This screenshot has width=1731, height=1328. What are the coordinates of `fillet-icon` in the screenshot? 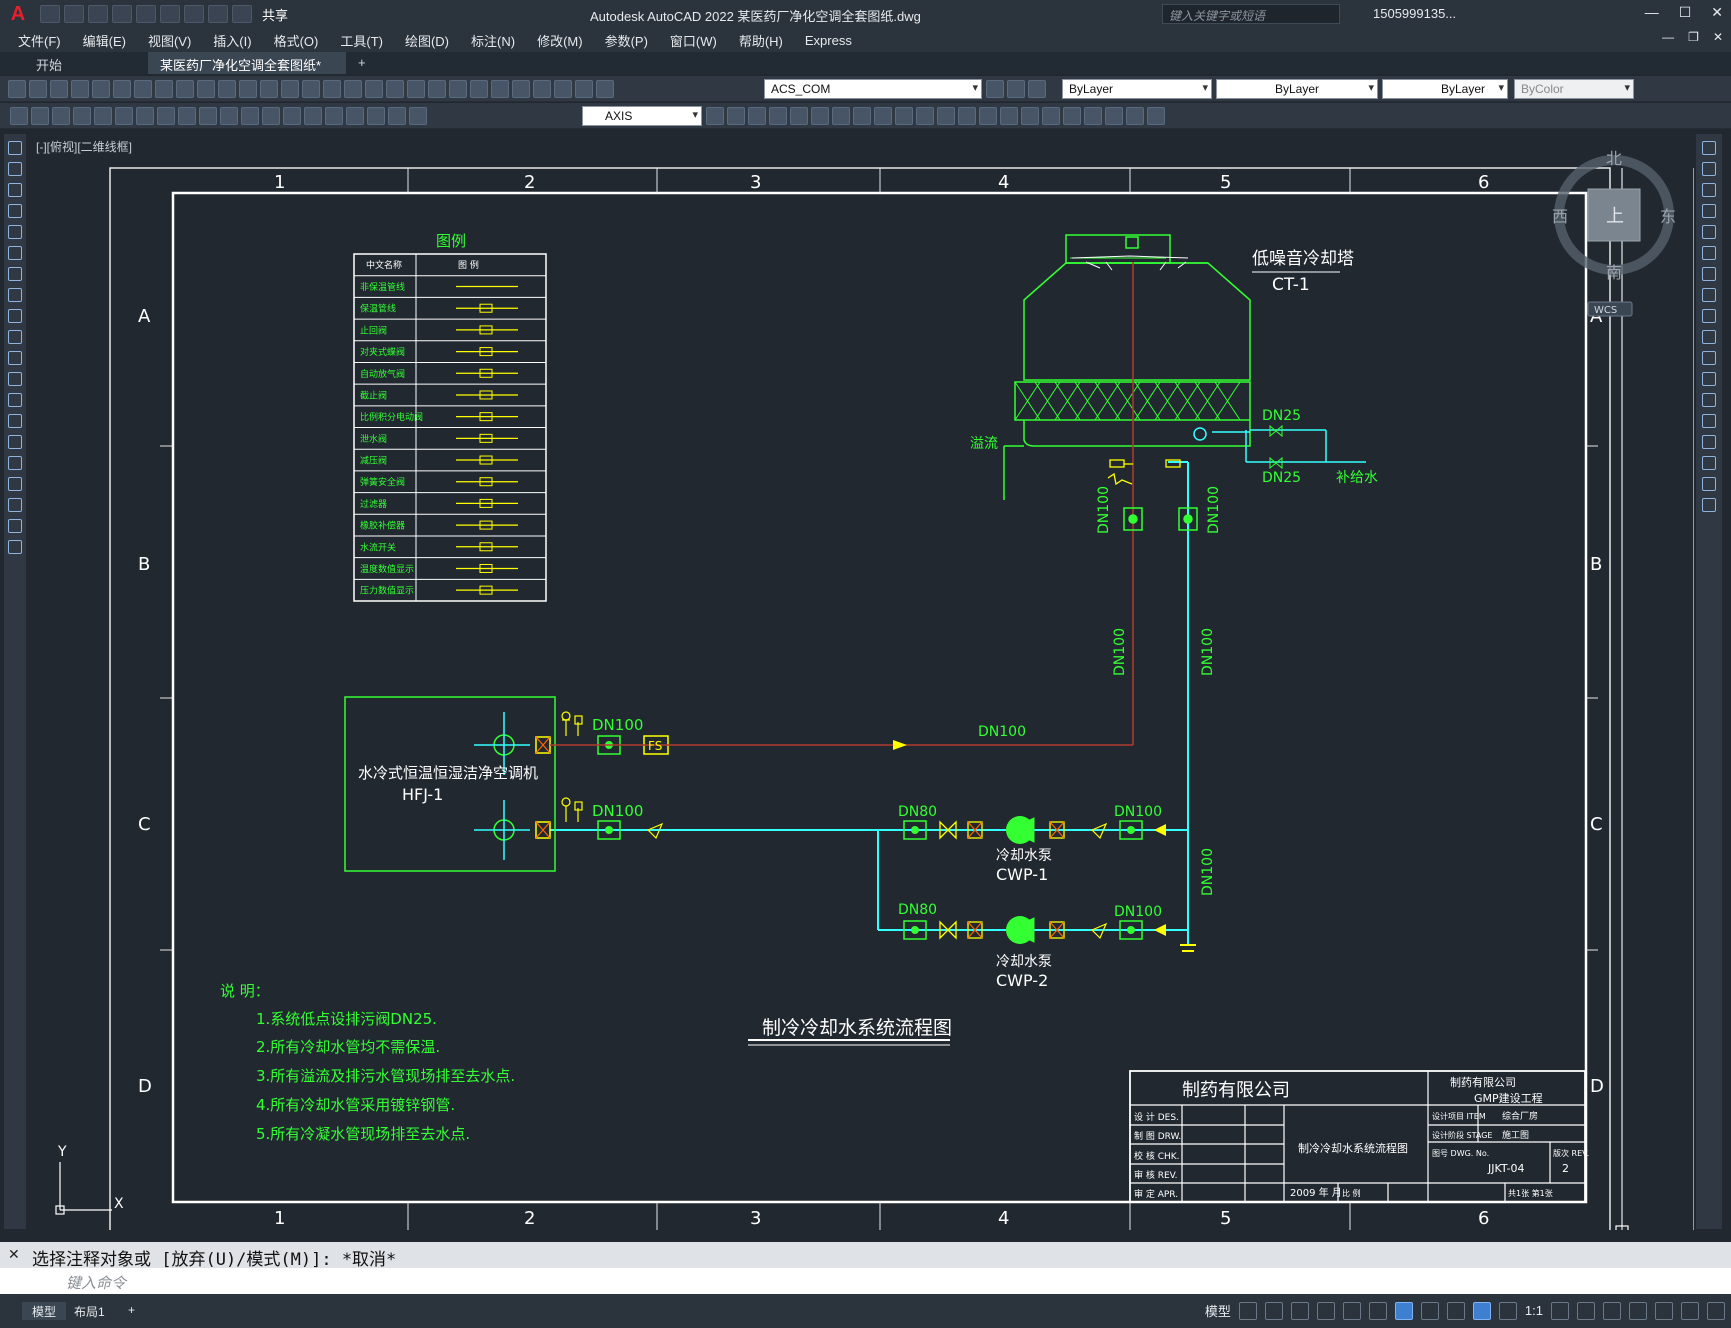 It's located at (1709, 463).